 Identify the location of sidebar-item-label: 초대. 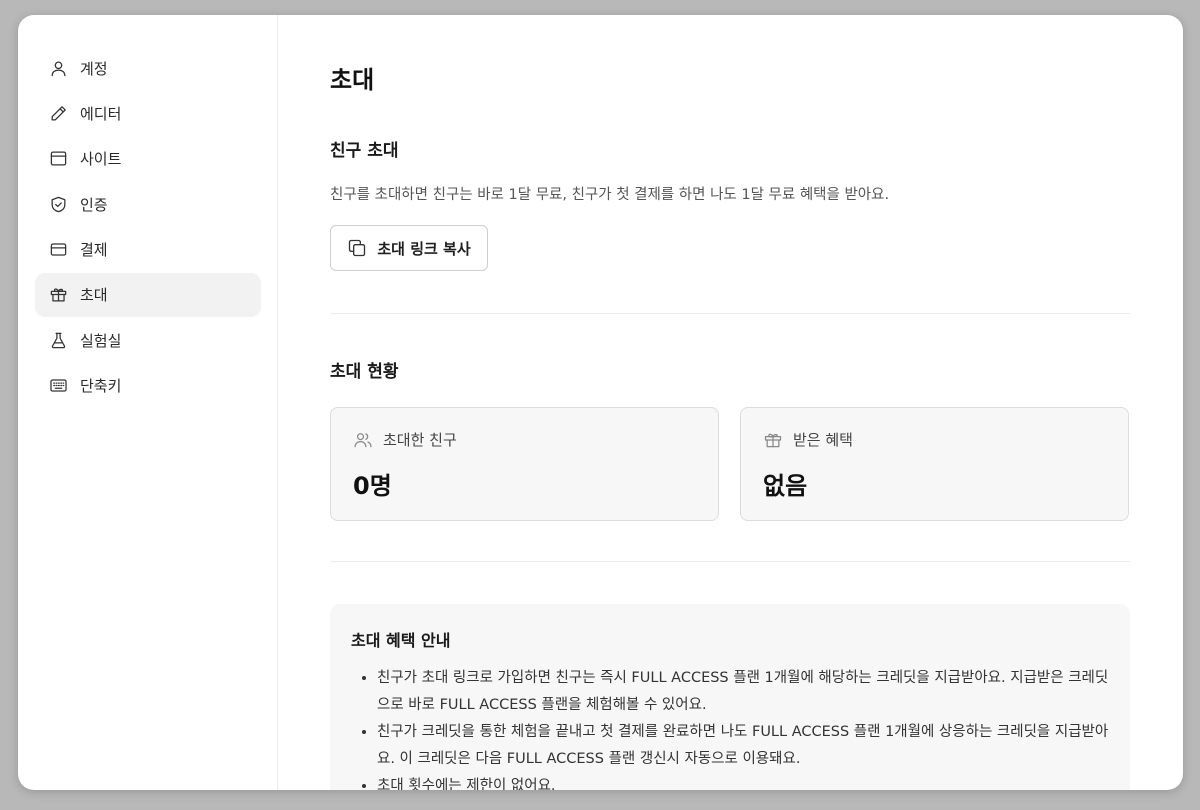
(94, 295).